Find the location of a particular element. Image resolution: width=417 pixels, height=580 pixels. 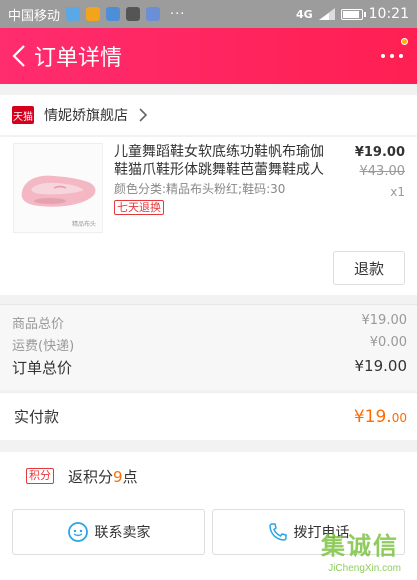

refund-button: 退款 is located at coordinates (369, 268).